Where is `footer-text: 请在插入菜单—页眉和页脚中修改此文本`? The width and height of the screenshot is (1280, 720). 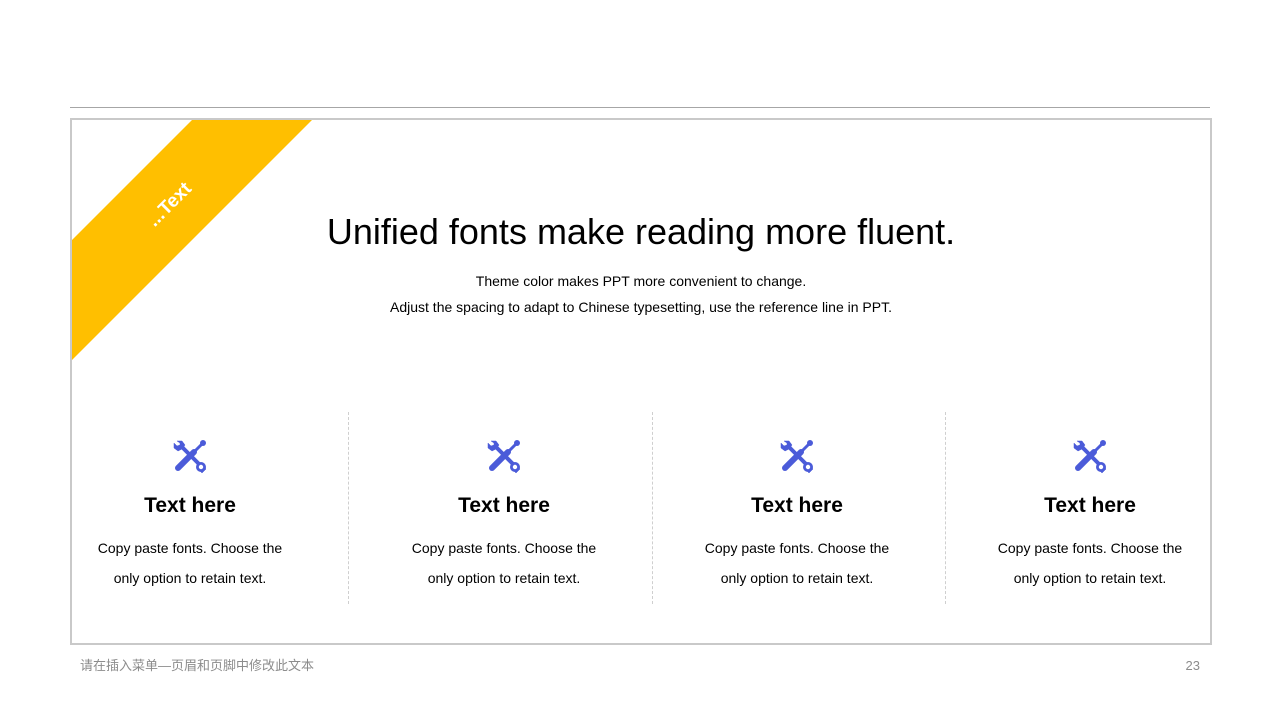 footer-text: 请在插入菜单—页眉和页脚中修改此文本 is located at coordinates (197, 665).